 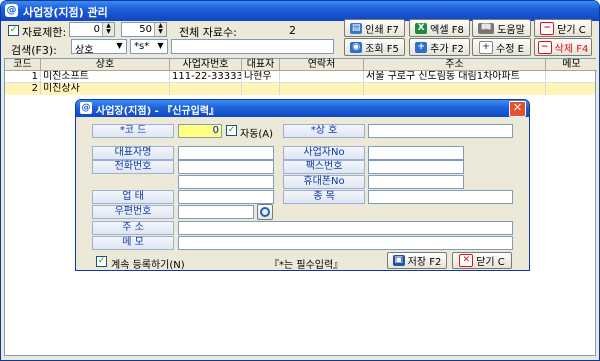 I want to click on print-button: ▤ 인쇄 F7, so click(x=374, y=28).